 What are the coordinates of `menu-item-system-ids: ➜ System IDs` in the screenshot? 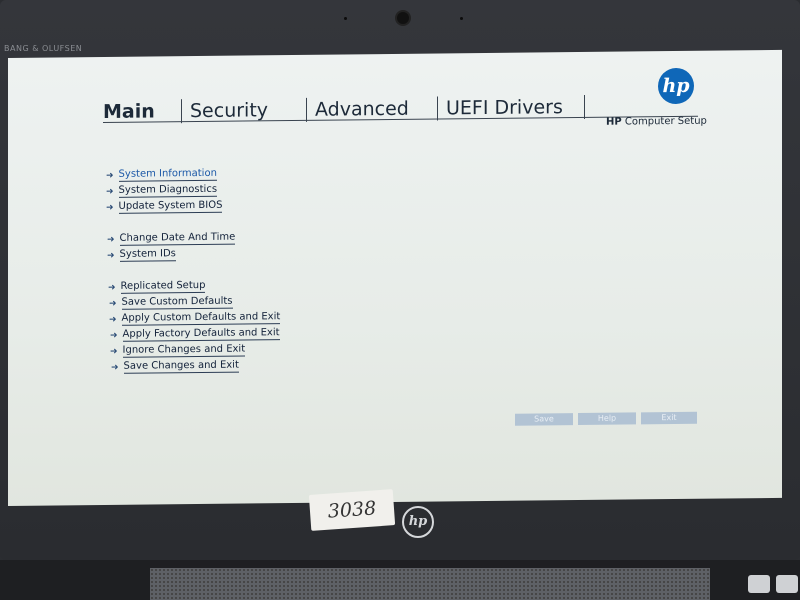 It's located at (141, 255).